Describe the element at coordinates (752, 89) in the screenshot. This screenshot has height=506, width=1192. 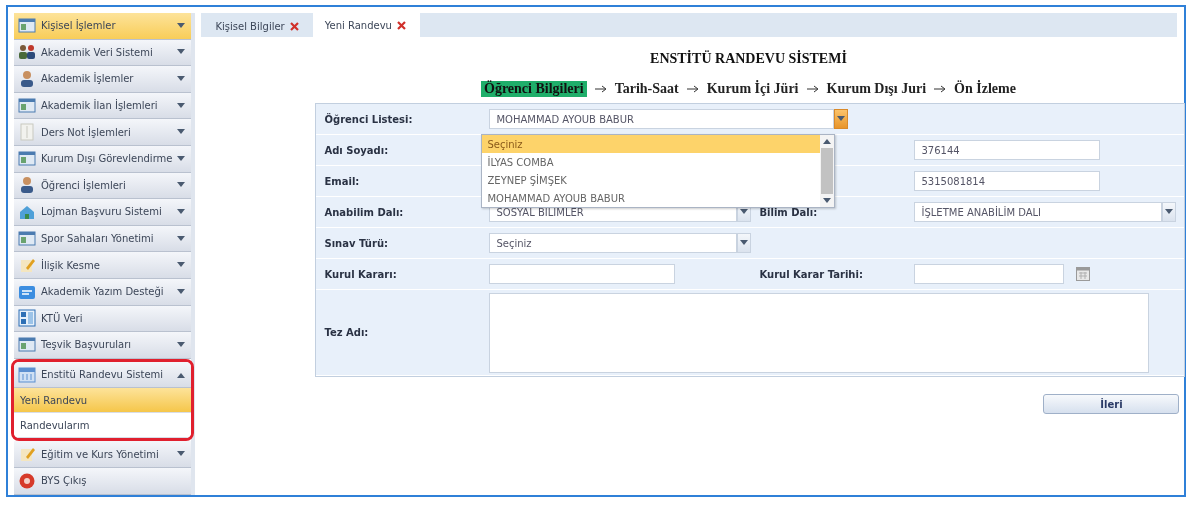
I see `wizard-step: Kurum İçi Jüri` at that location.